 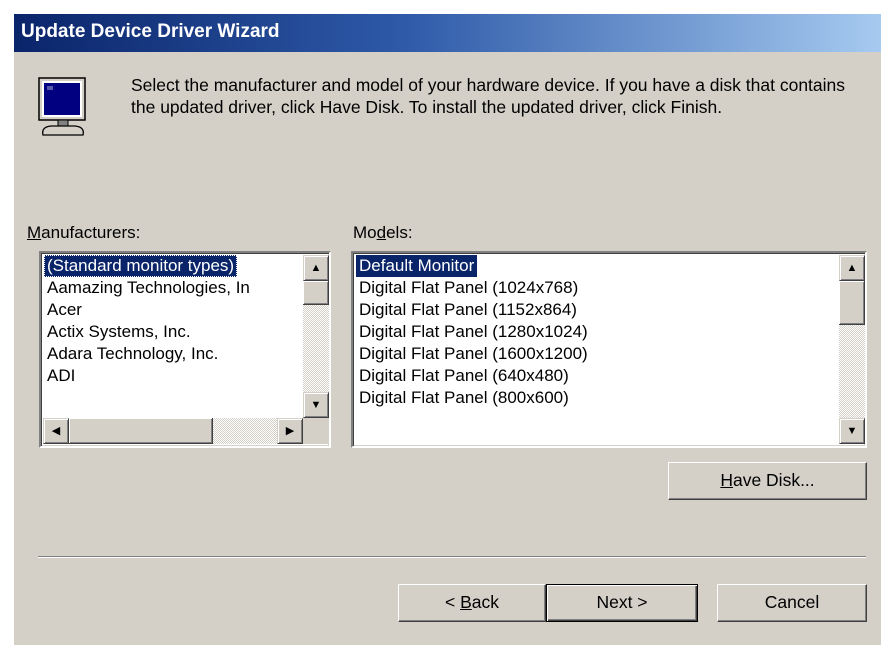 I want to click on manufacturers-vscrollbar: ▲ ▼, so click(x=316, y=336).